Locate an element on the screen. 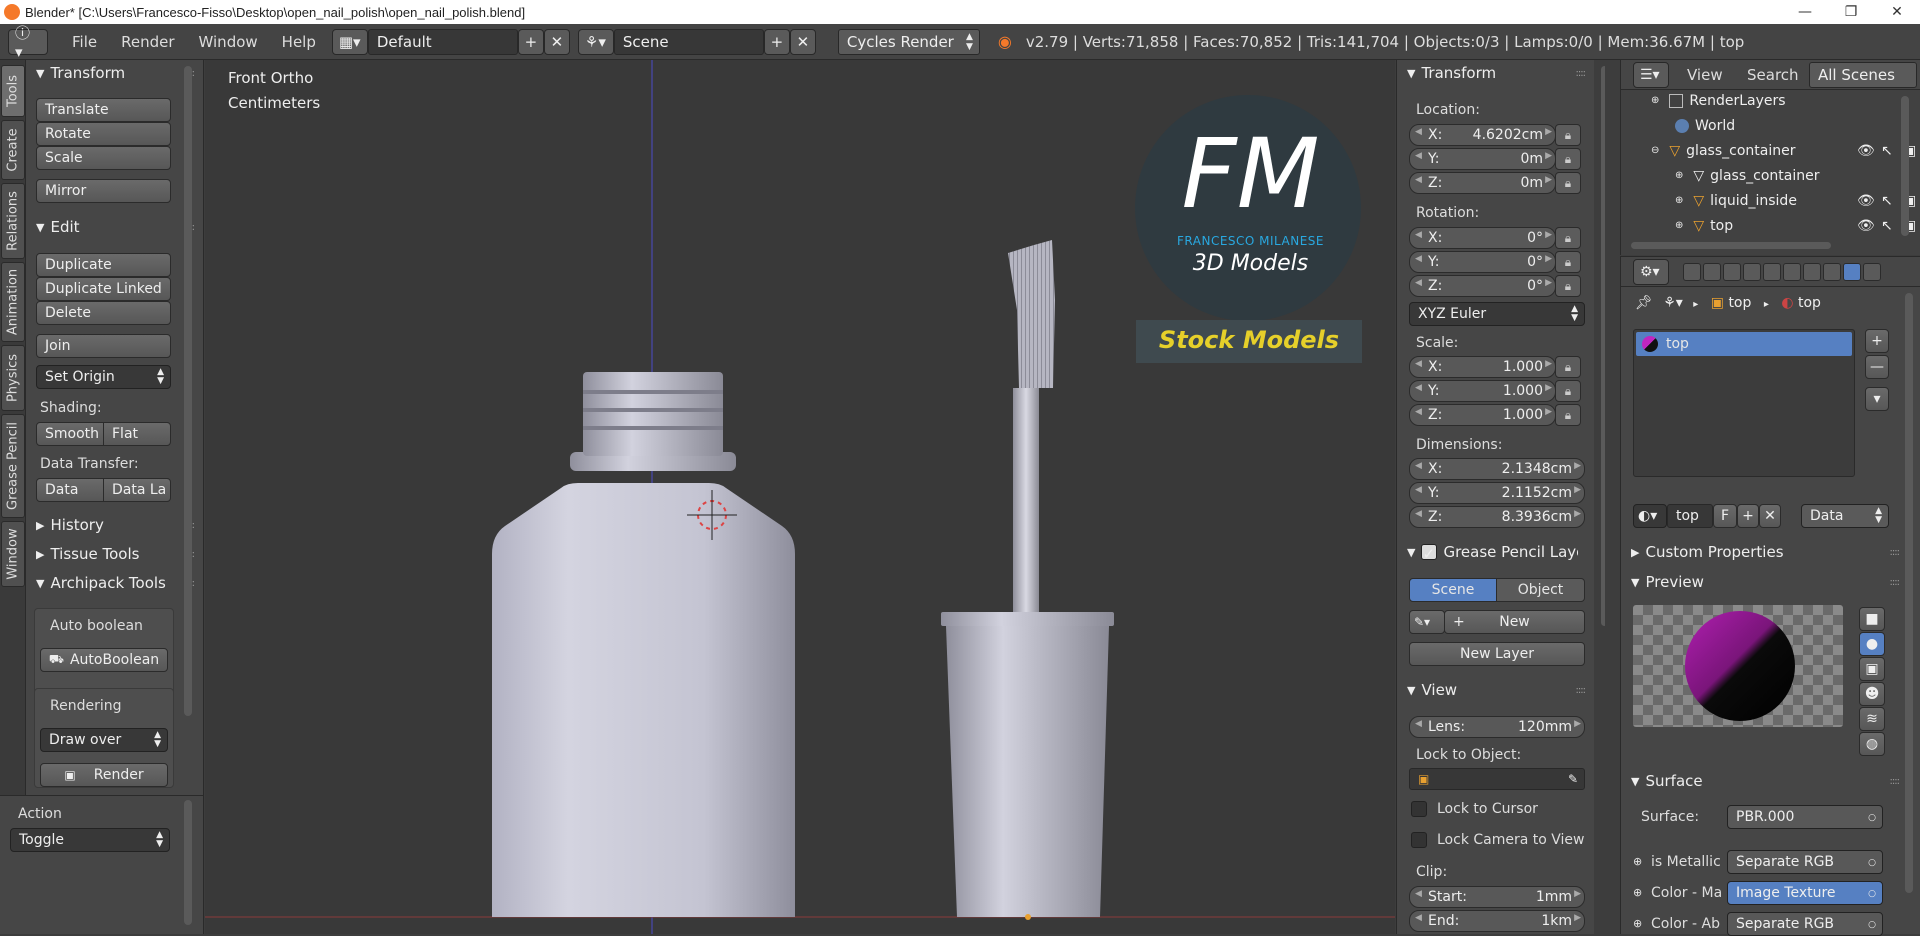 Image resolution: width=1920 pixels, height=936 pixels. rotate-button: Rotate is located at coordinates (103, 134).